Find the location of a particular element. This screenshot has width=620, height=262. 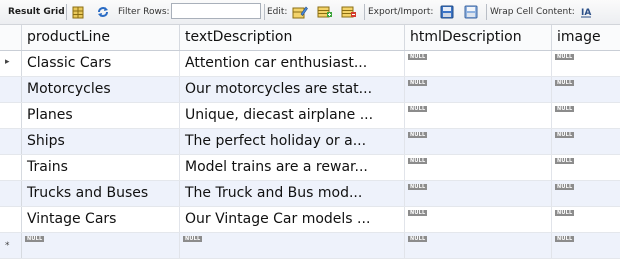

column-header-htmldescription: htmlDescription is located at coordinates (478, 37).